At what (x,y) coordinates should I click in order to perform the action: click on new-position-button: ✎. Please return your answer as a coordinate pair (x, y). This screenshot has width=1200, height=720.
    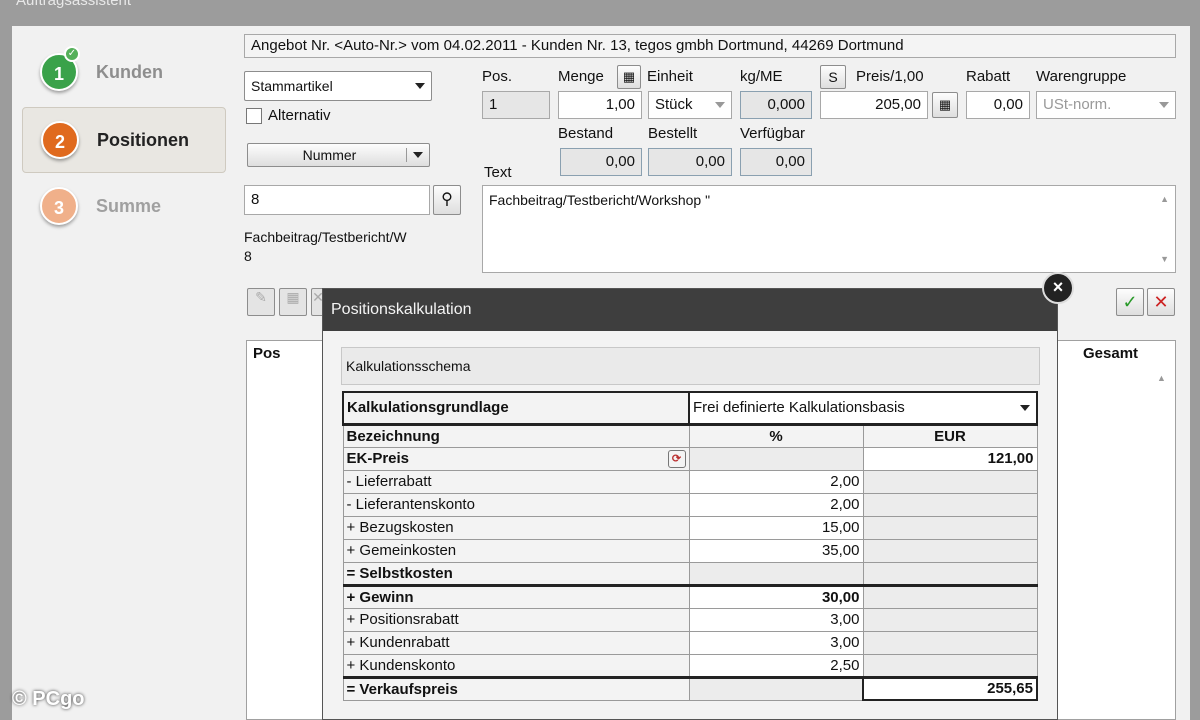
    Looking at the image, I should click on (261, 302).